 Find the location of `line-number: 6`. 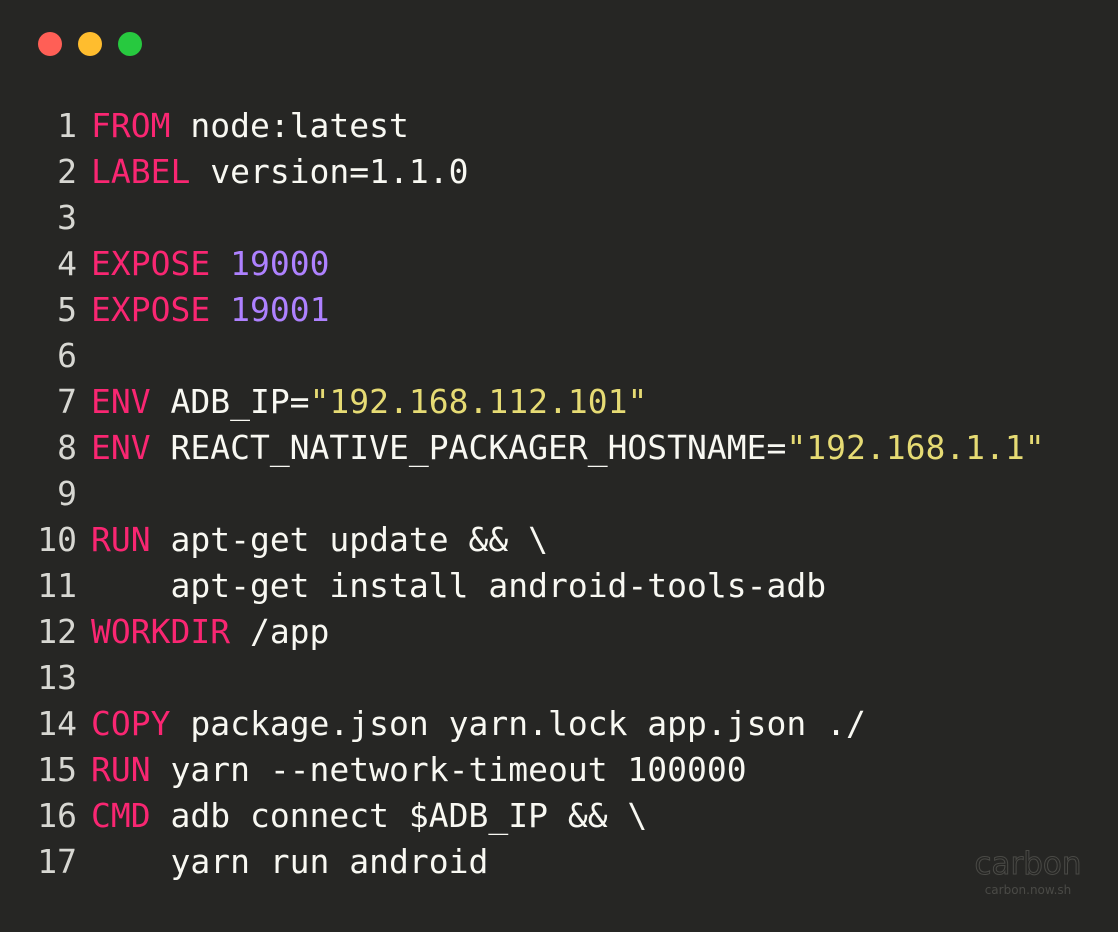

line-number: 6 is located at coordinates (67, 355).